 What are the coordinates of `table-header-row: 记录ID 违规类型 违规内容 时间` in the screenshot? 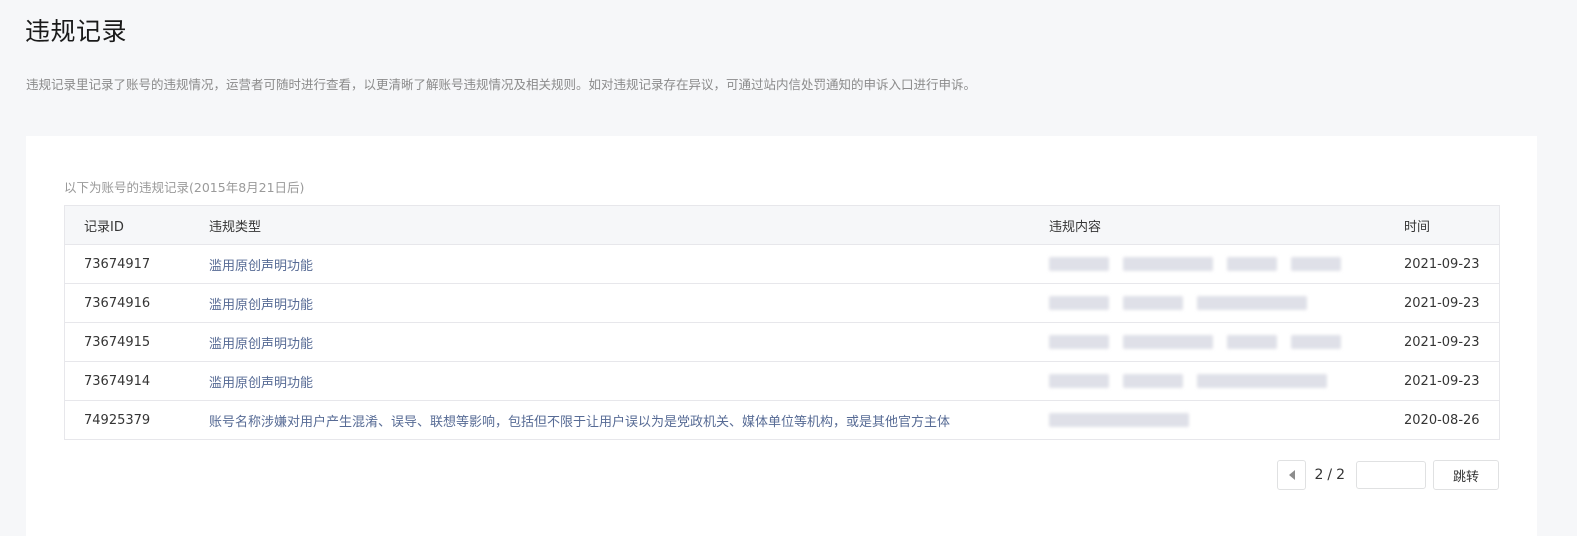 It's located at (782, 225).